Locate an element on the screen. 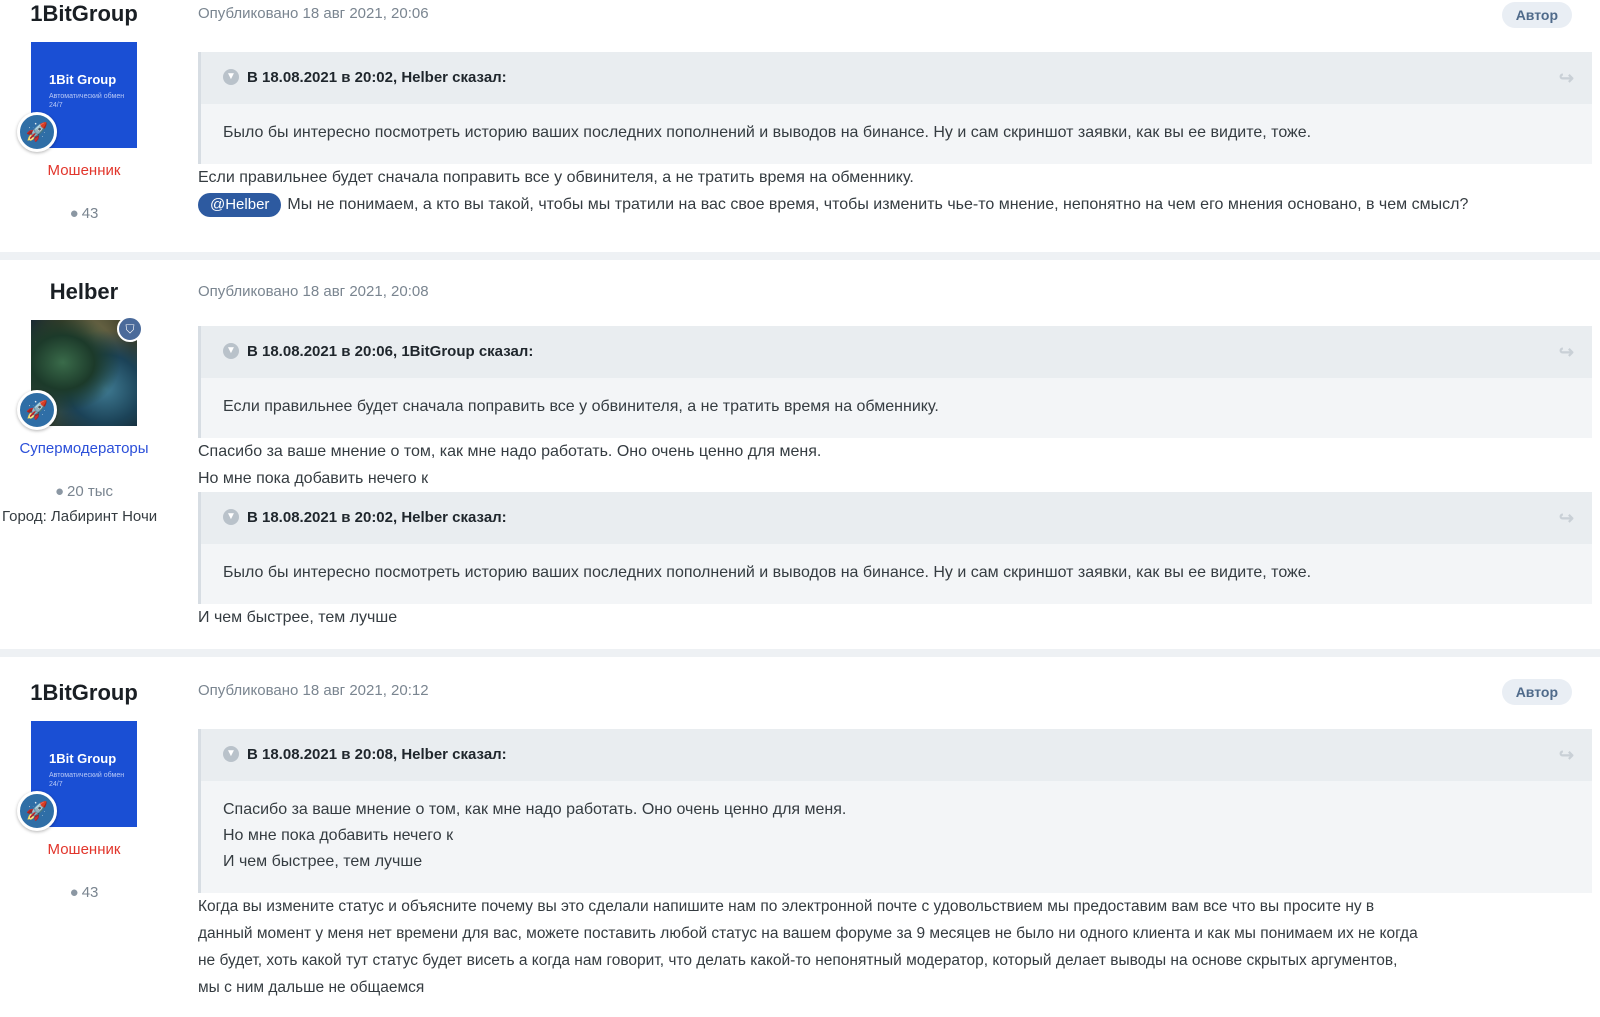 The width and height of the screenshot is (1600, 1017). post-count-value: 20 тыс is located at coordinates (90, 491).